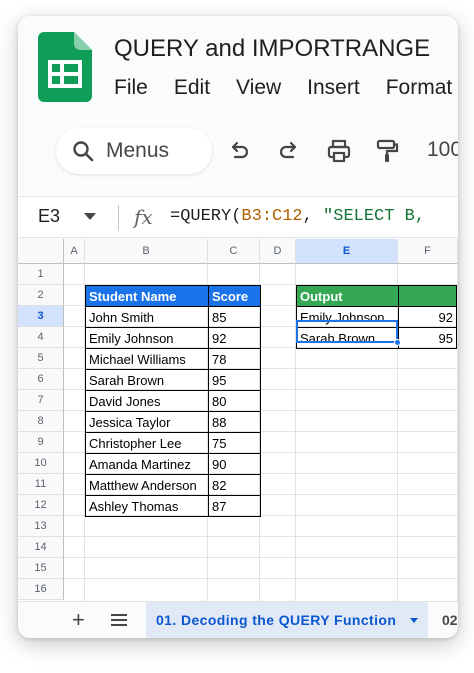 The height and width of the screenshot is (673, 474). I want to click on row-header-8: 8, so click(41, 421).